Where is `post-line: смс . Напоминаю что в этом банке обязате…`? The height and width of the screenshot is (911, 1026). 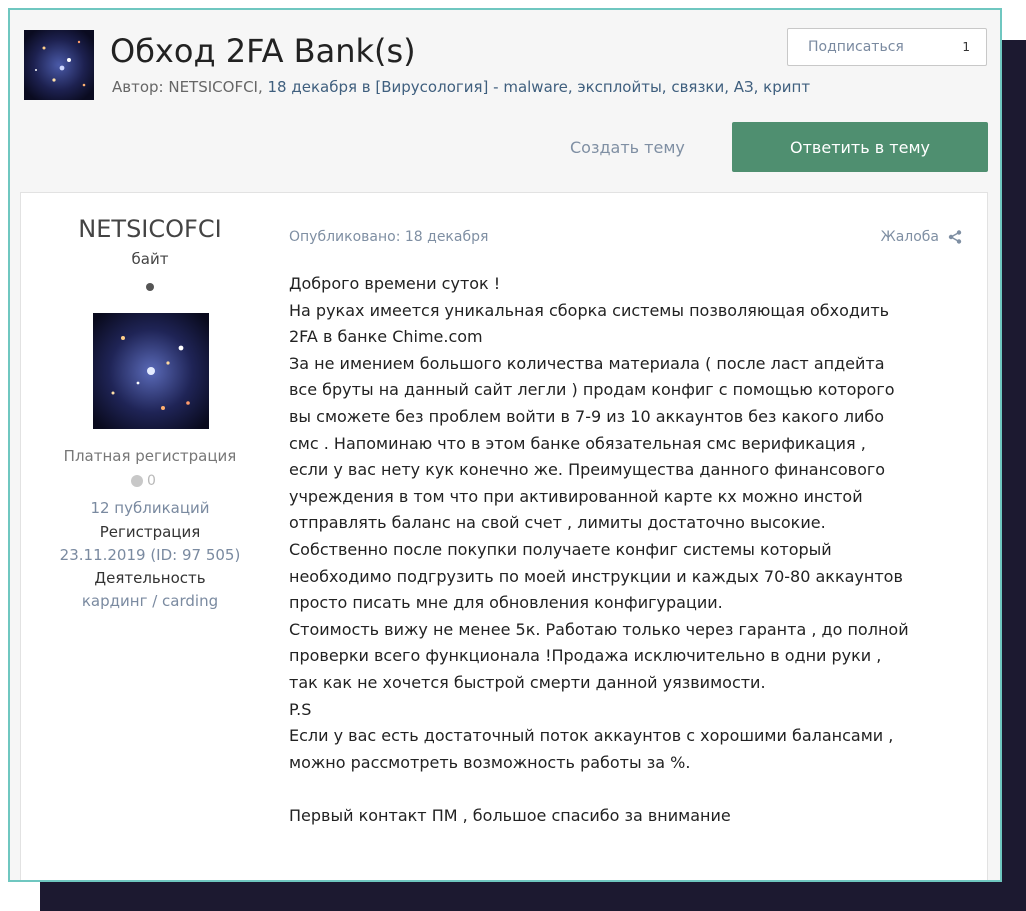
post-line: смс . Напоминаю что в этом банке обязате… is located at coordinates (577, 443).